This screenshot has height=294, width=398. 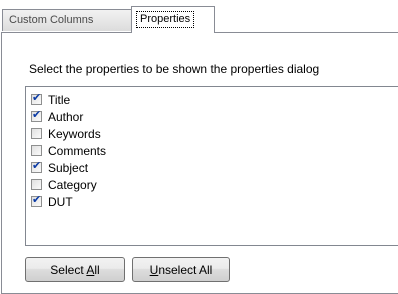 I want to click on tab-properties-label: Properties, so click(x=165, y=19).